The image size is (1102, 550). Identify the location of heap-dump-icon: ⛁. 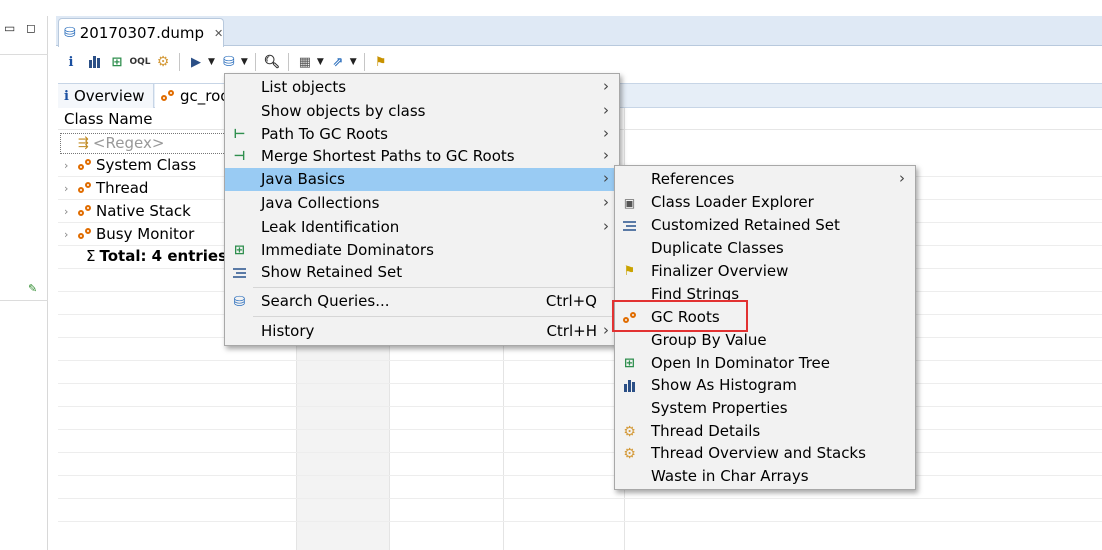
(70, 33).